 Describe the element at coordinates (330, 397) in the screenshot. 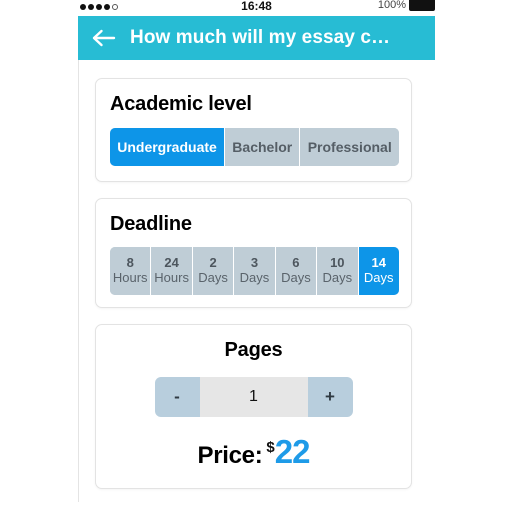

I see `pages-increment-button: +` at that location.